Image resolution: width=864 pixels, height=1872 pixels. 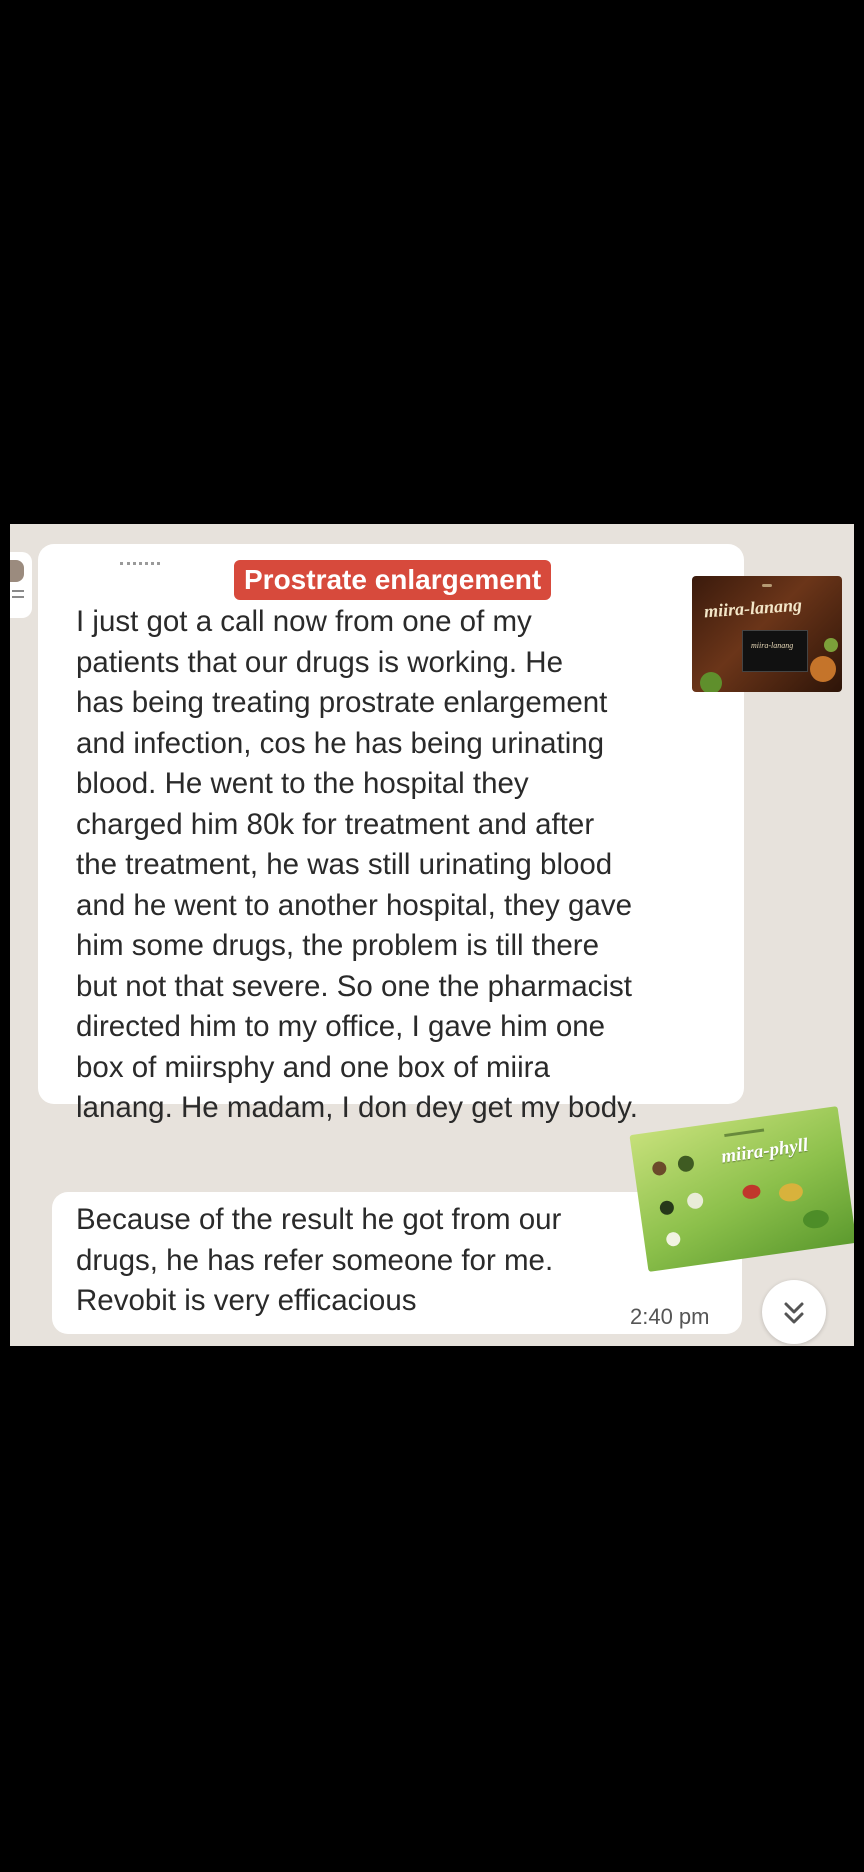 I want to click on message-line: patients that our drugs is working. He, so click(x=319, y=662).